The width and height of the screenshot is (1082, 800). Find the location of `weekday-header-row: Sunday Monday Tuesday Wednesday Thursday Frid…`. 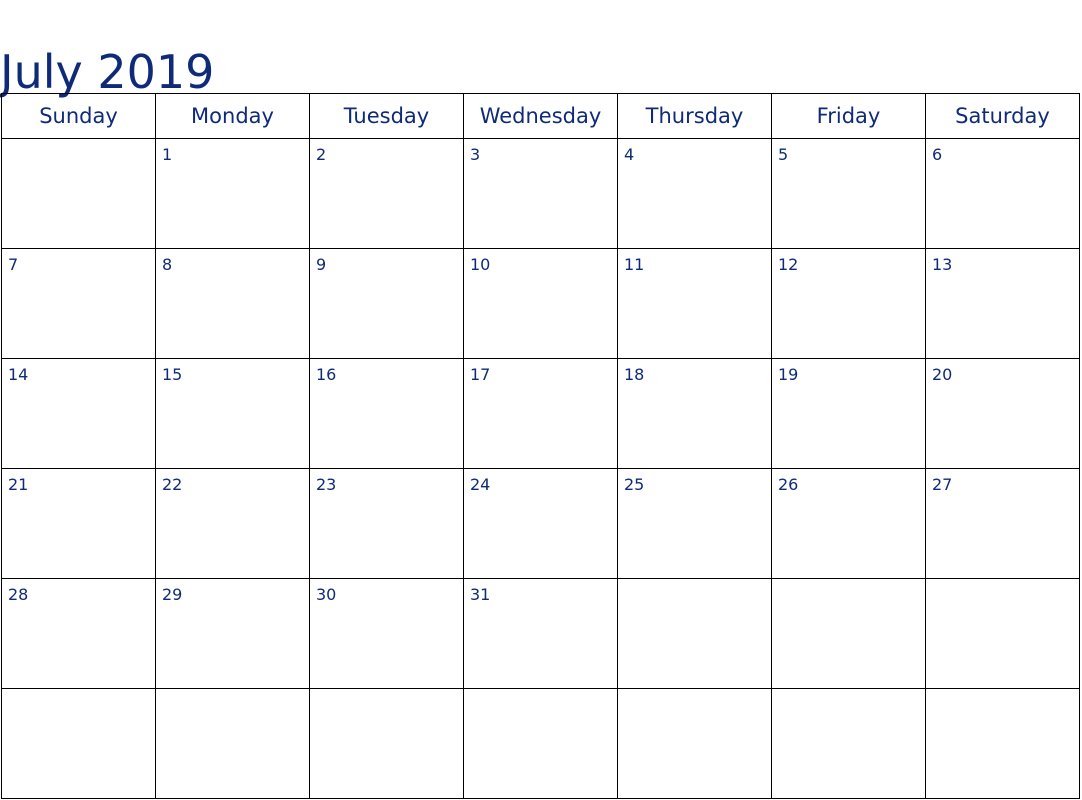

weekday-header-row: Sunday Monday Tuesday Wednesday Thursday Frid… is located at coordinates (540, 116).